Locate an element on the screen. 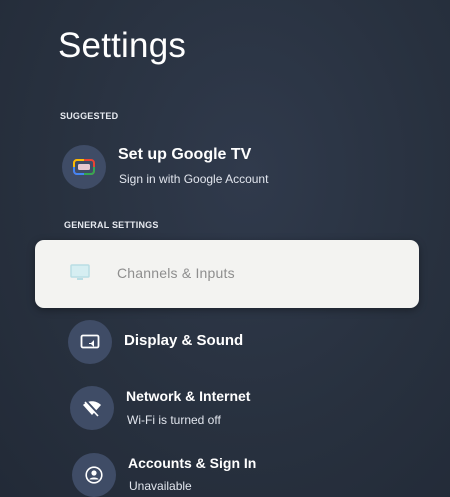 This screenshot has width=450, height=497. accounts-signin-subtitle: Unavailable is located at coordinates (160, 486).